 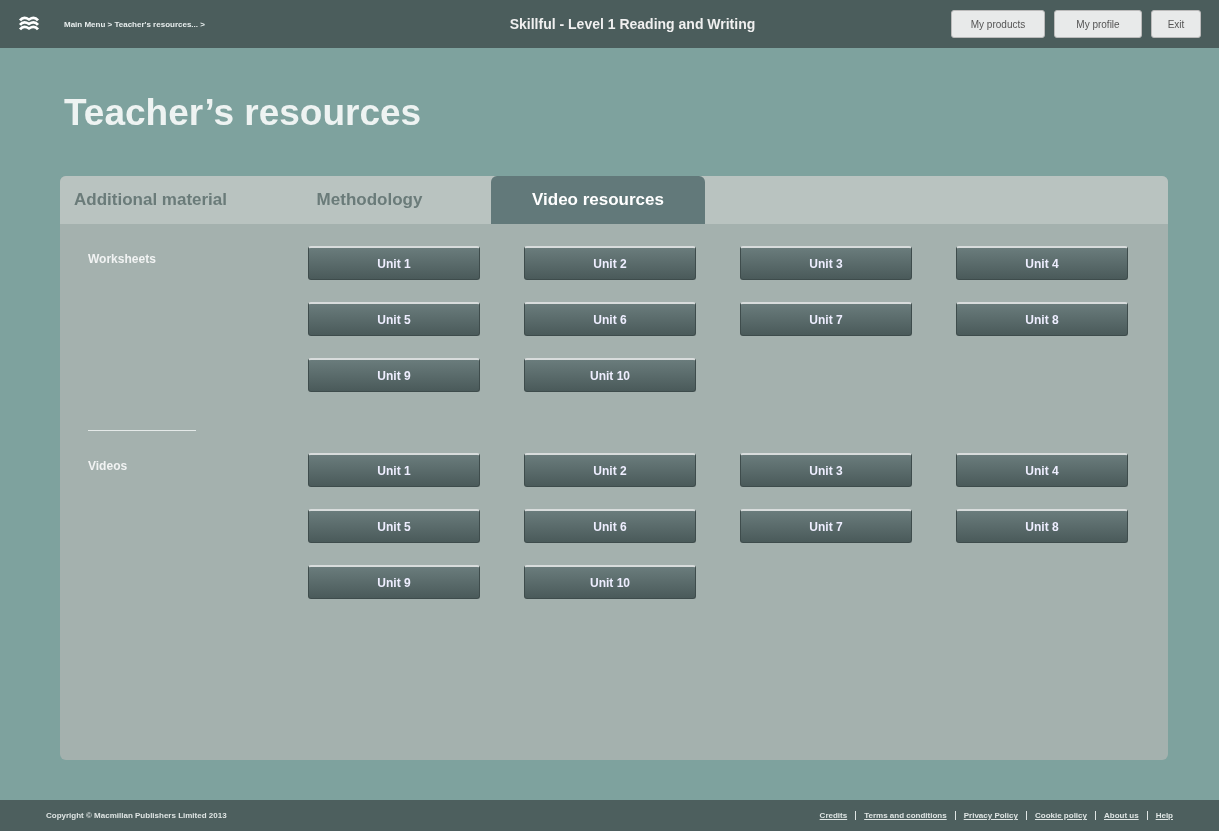 What do you see at coordinates (990, 815) in the screenshot?
I see `footer-link: Privacy Policy` at bounding box center [990, 815].